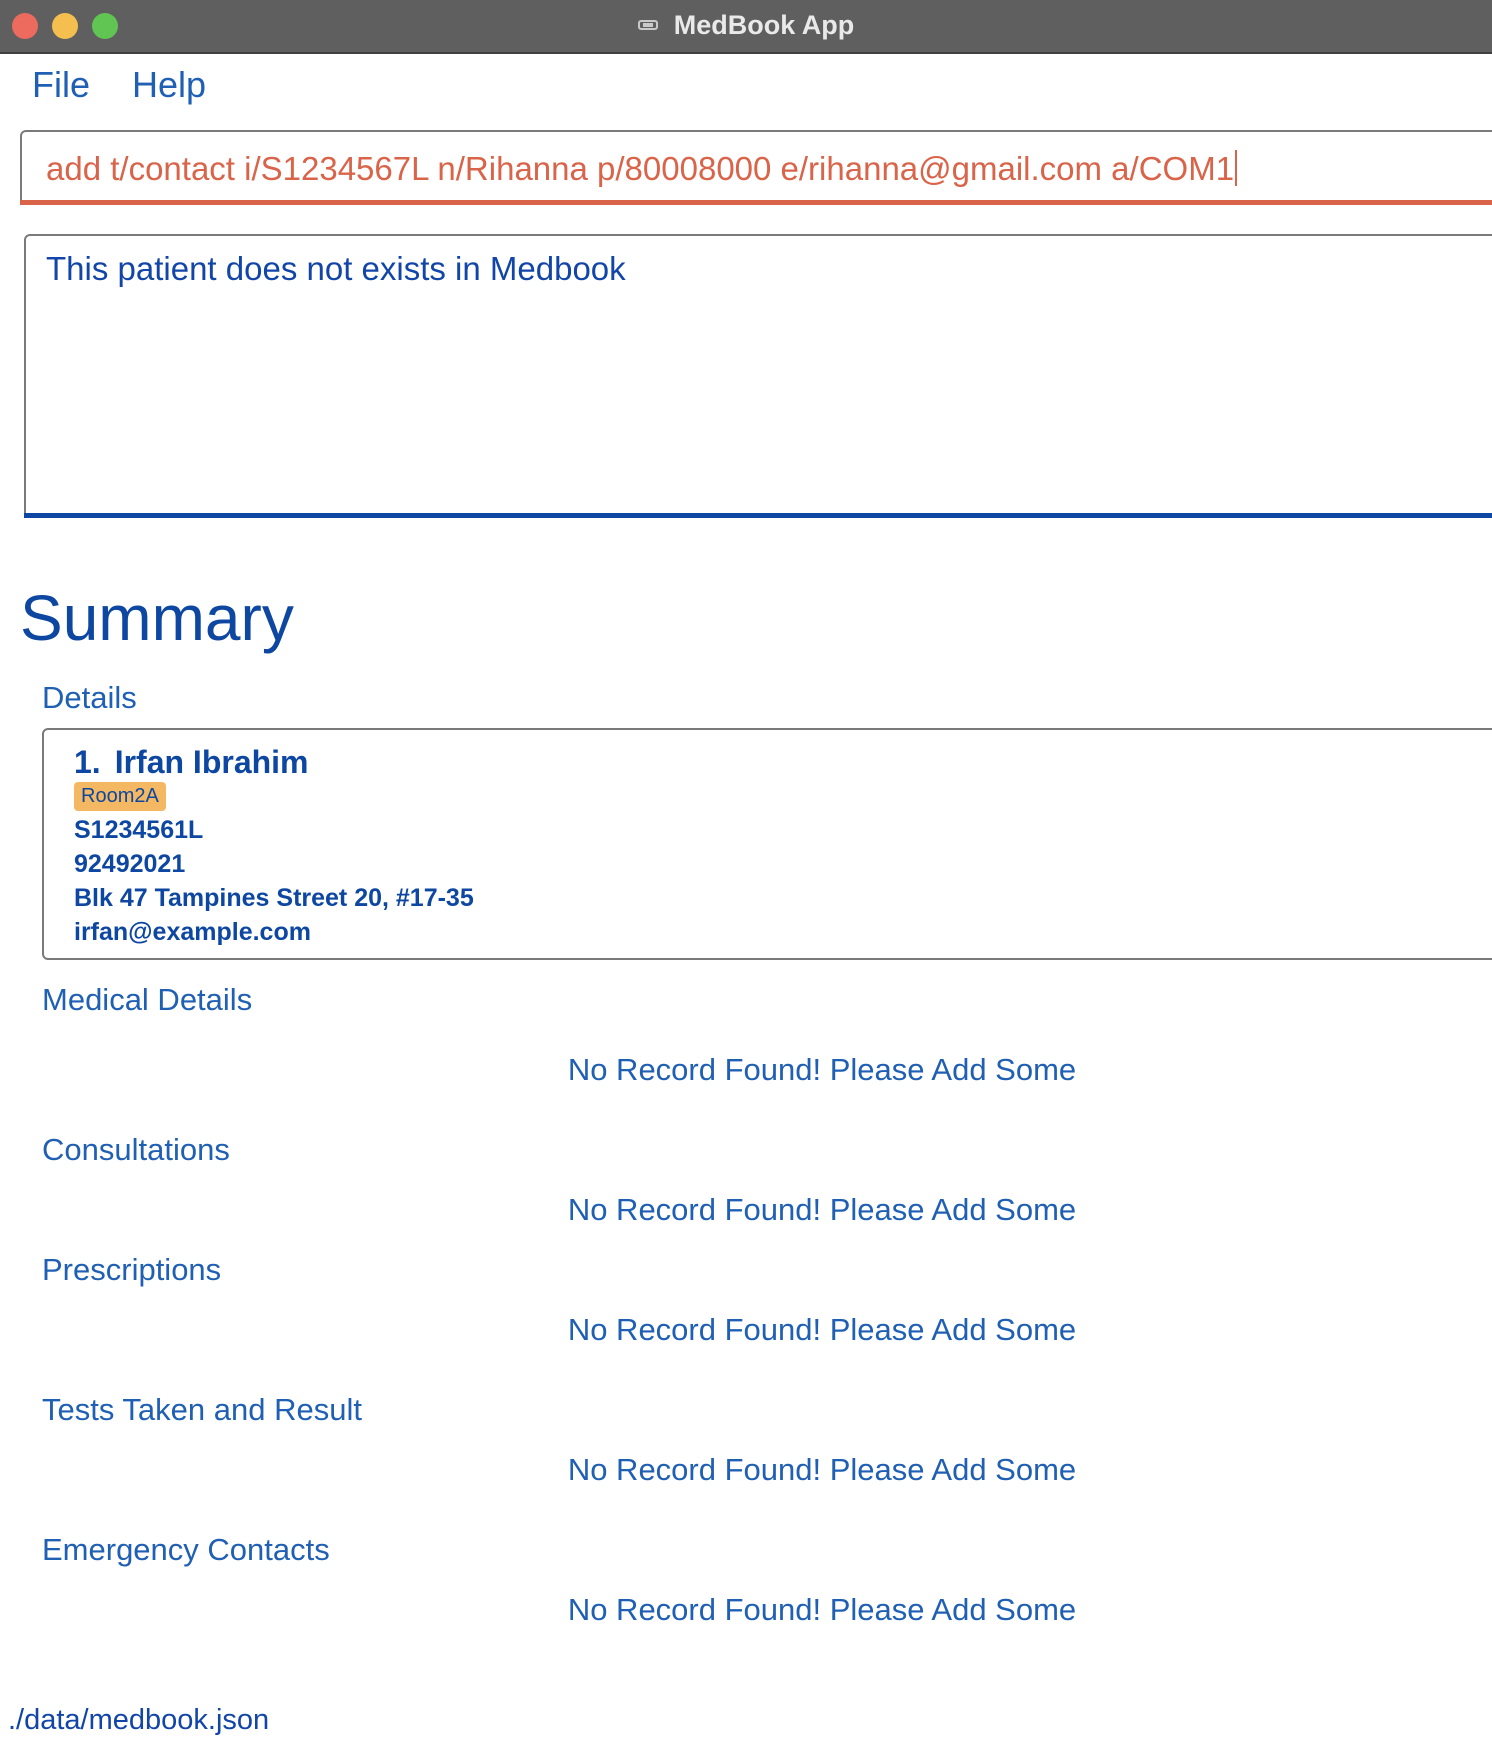 The image size is (1492, 1748). I want to click on menu-help: Help, so click(169, 85).